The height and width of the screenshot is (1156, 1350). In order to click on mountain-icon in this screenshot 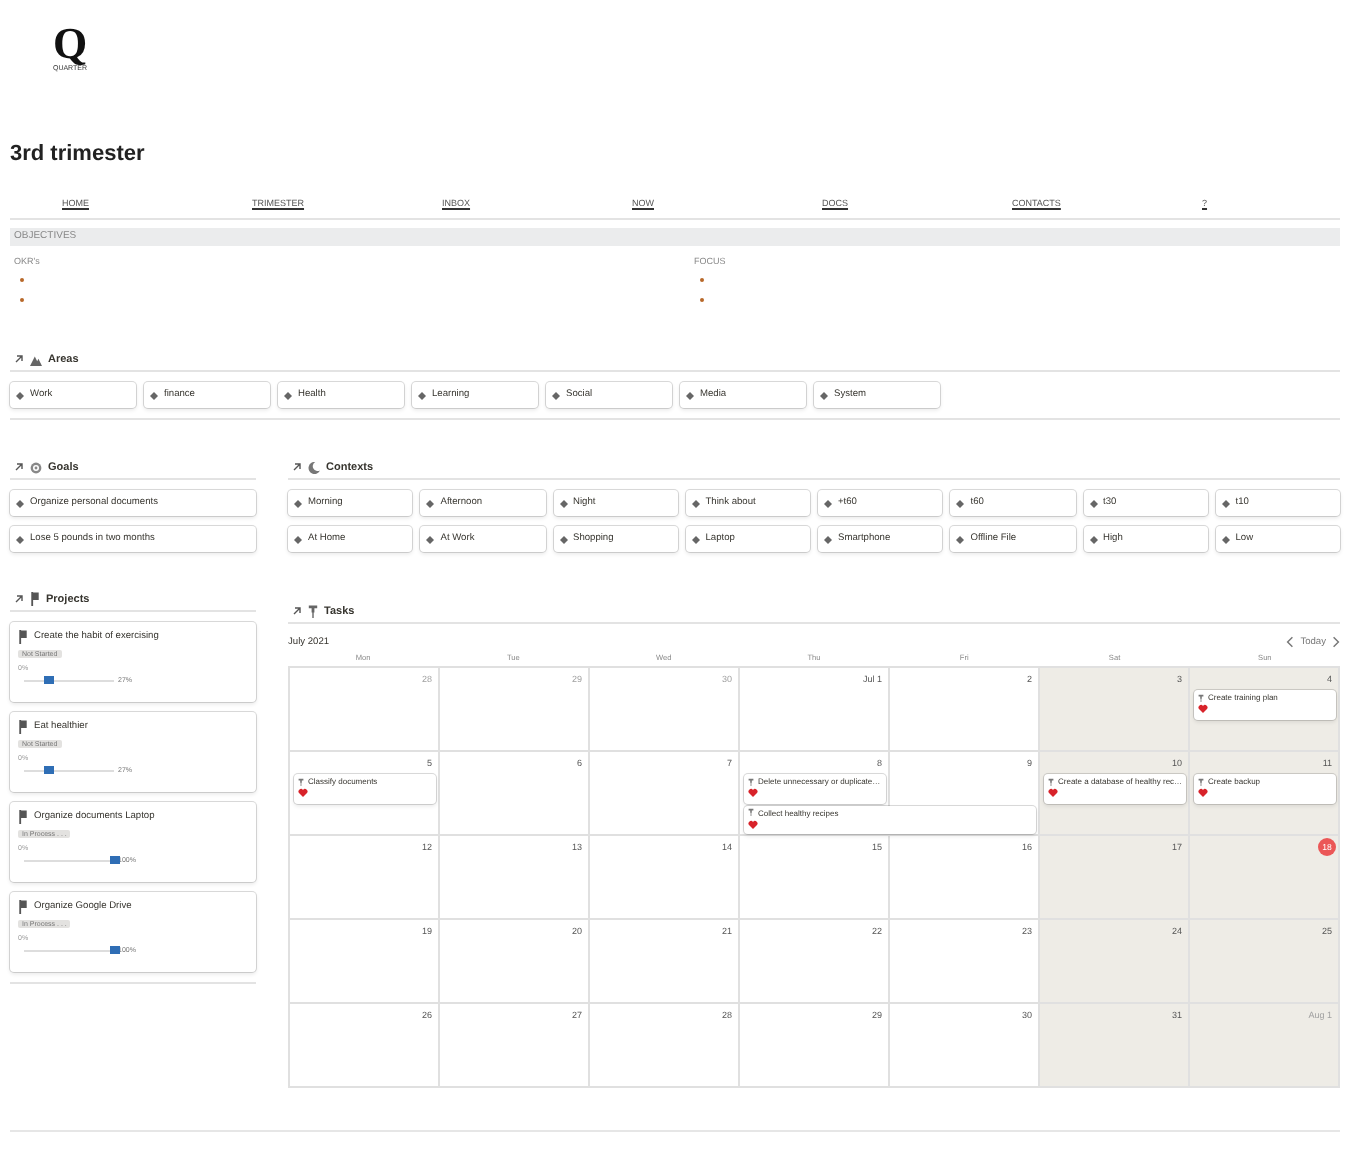, I will do `click(36, 359)`.